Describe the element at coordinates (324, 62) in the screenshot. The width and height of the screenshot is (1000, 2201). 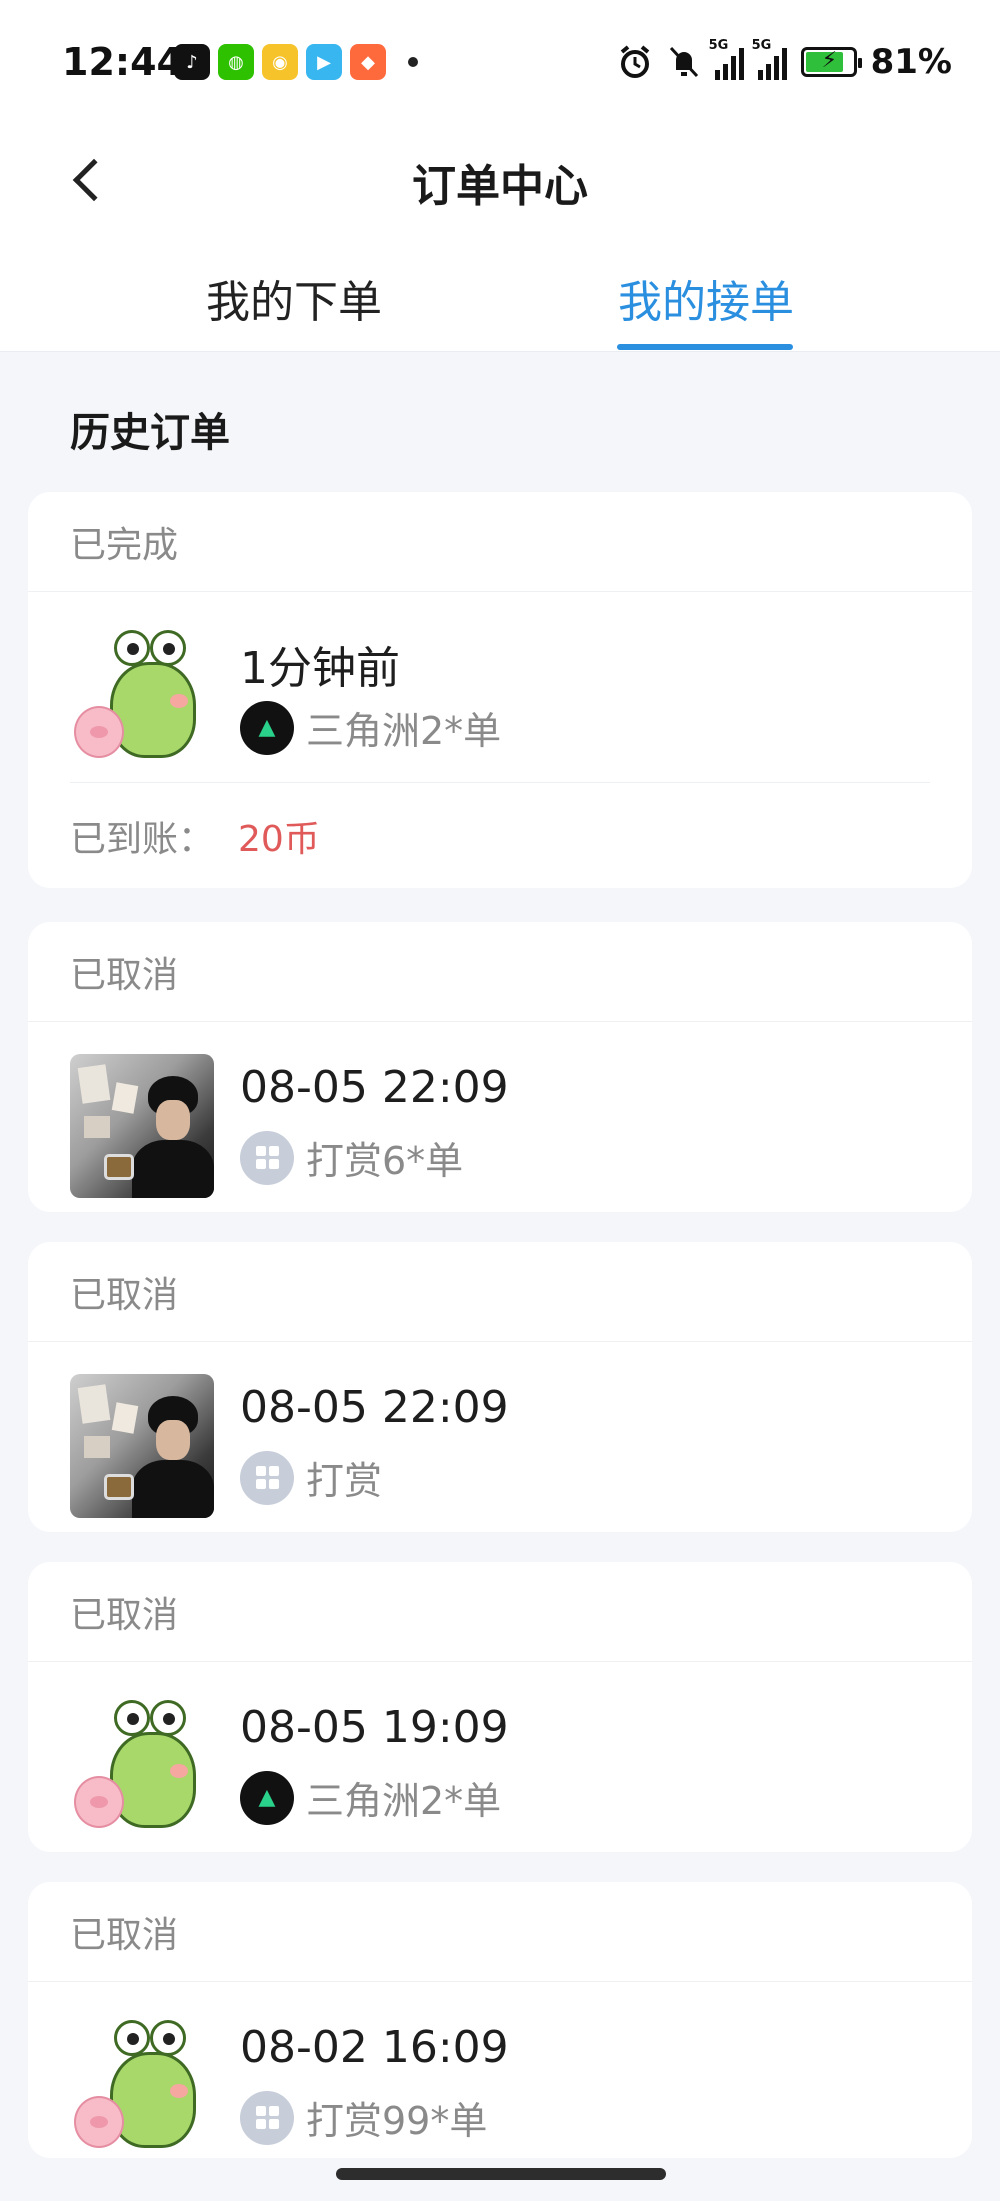
I see `video-app-icon: ▶` at that location.